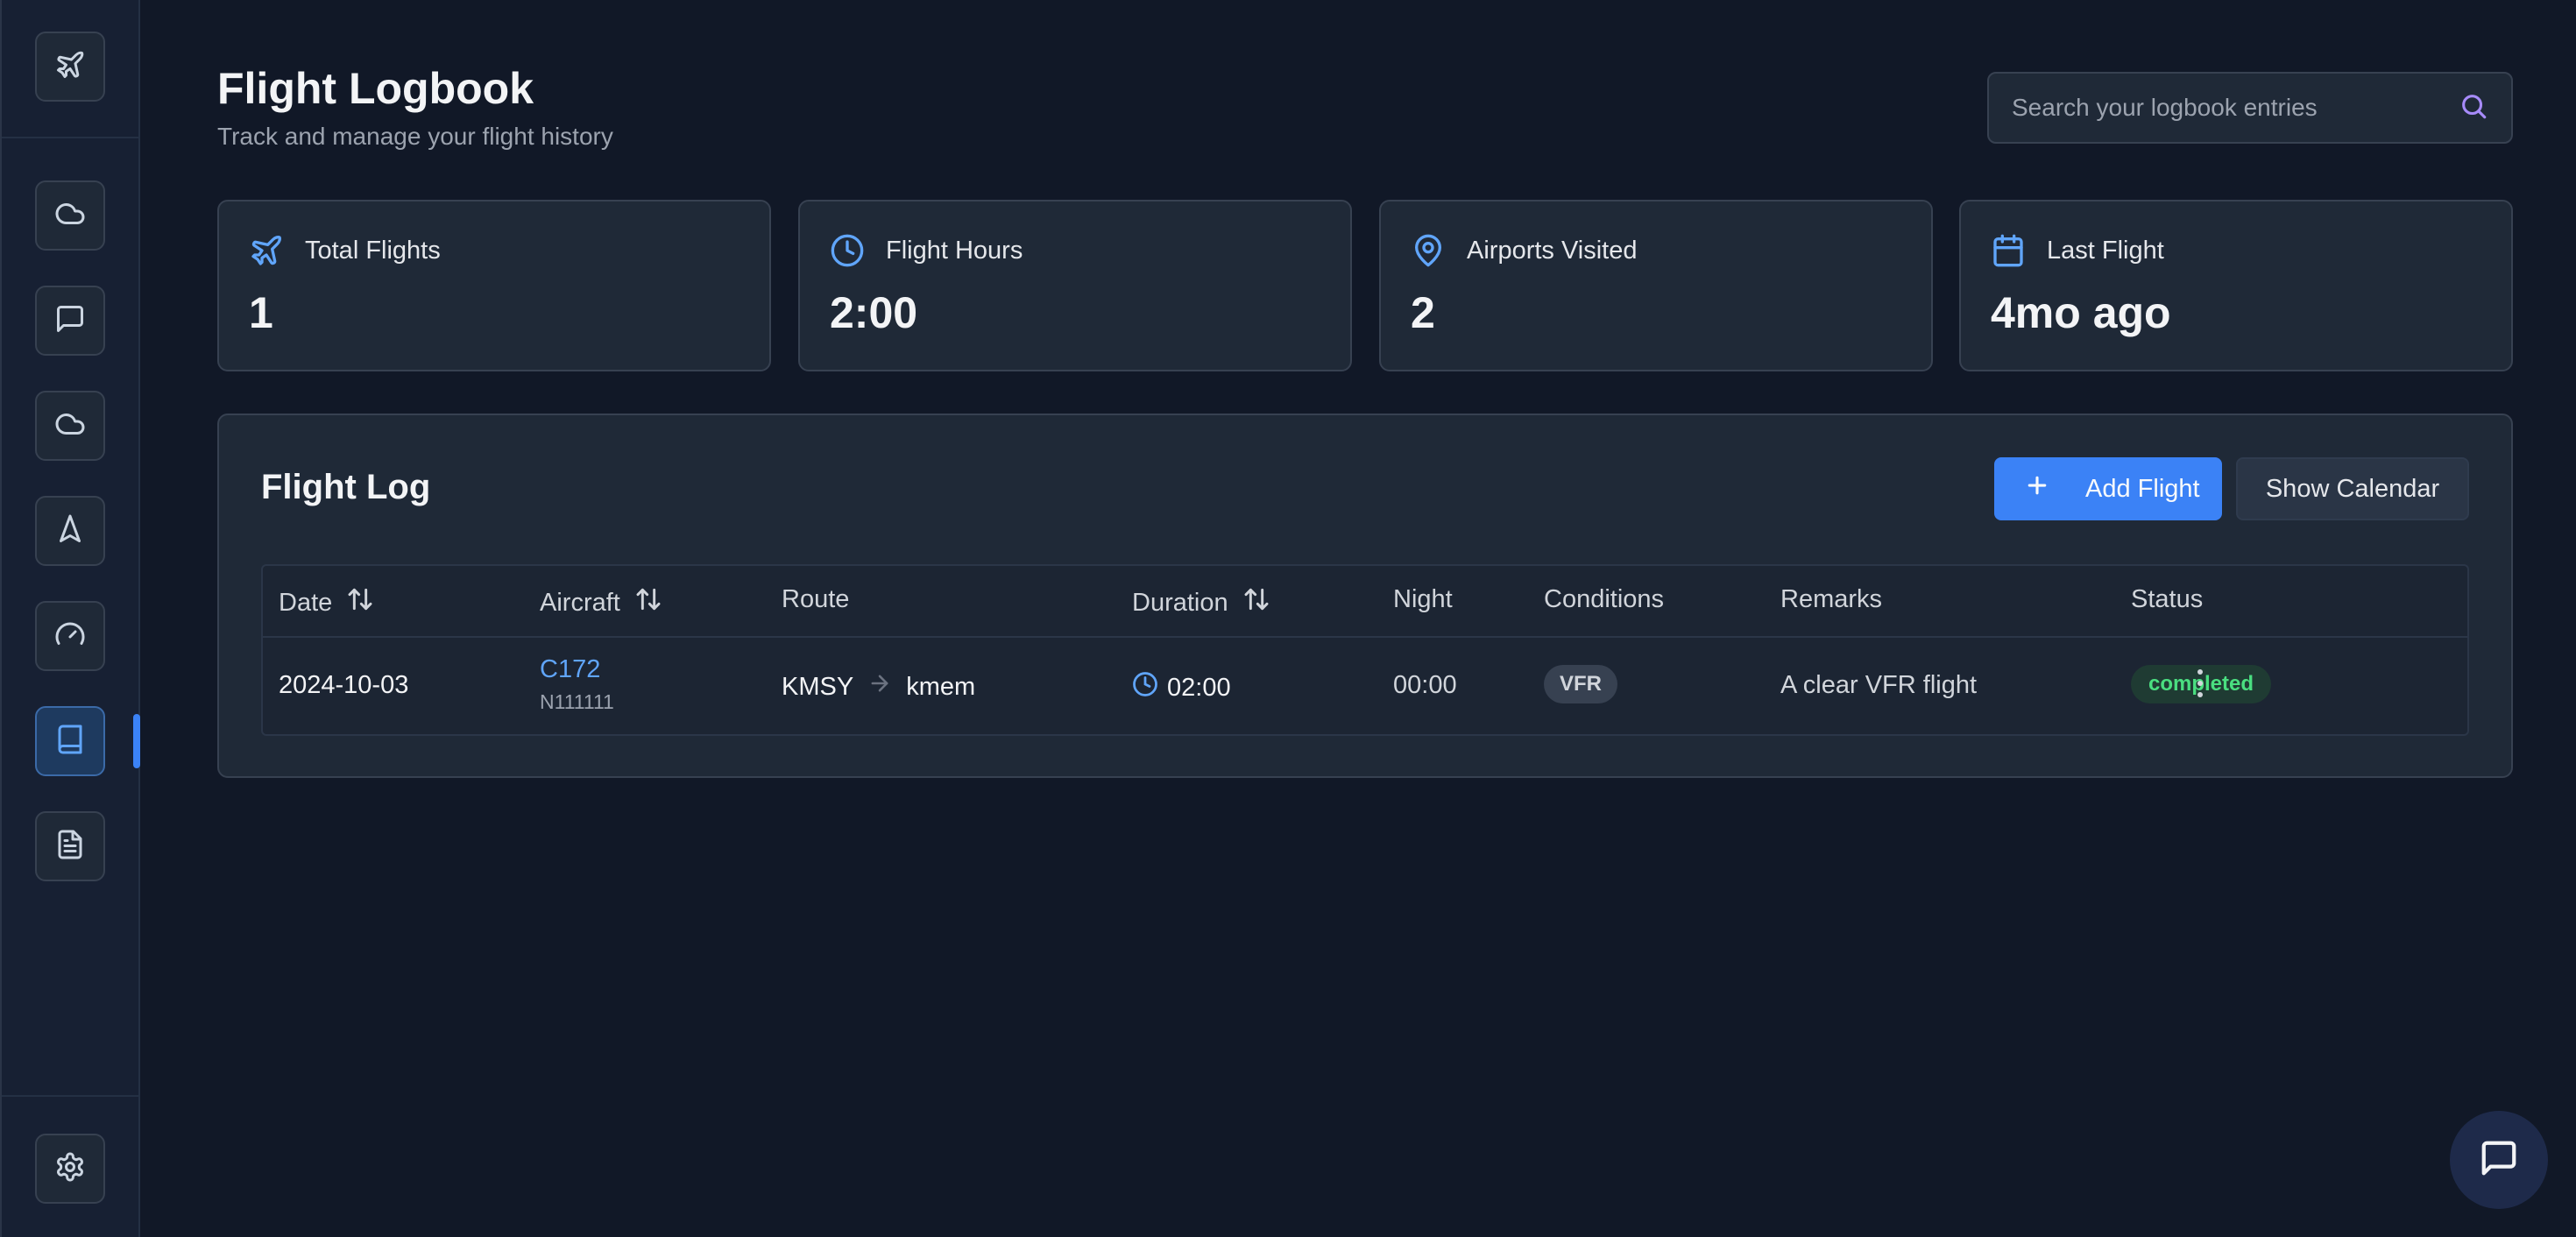  I want to click on page-subtitle: Track and manage your flight history, so click(415, 136).